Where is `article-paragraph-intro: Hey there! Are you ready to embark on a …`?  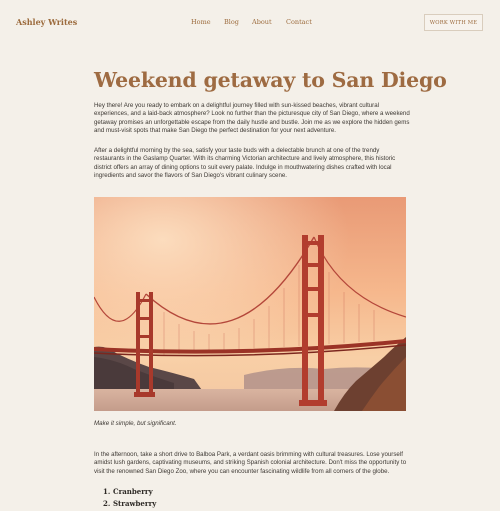
article-paragraph-intro: Hey there! Are you ready to embark on a … is located at coordinates (252, 118).